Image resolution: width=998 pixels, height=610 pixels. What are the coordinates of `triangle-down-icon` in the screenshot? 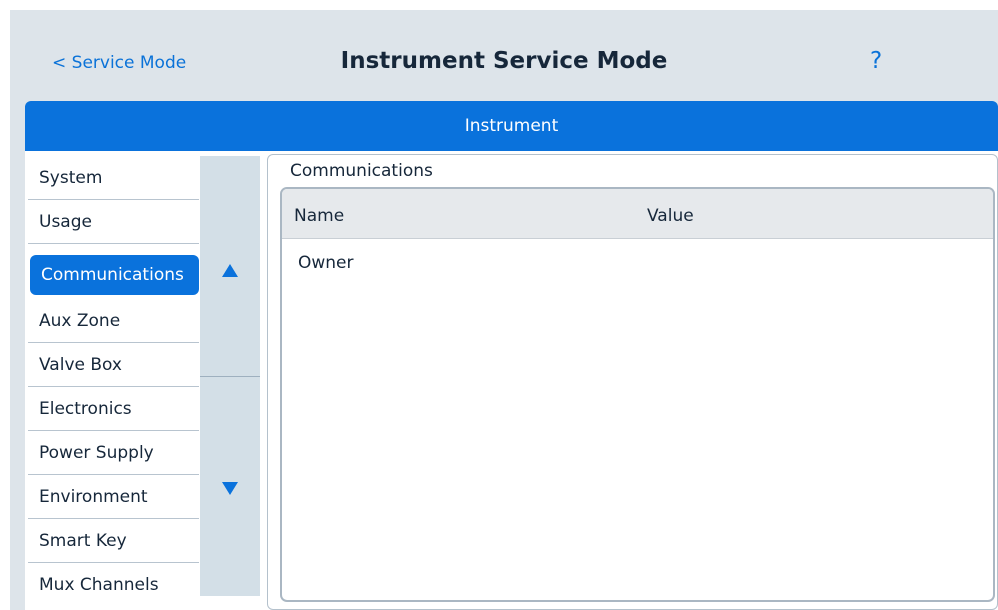 It's located at (230, 488).